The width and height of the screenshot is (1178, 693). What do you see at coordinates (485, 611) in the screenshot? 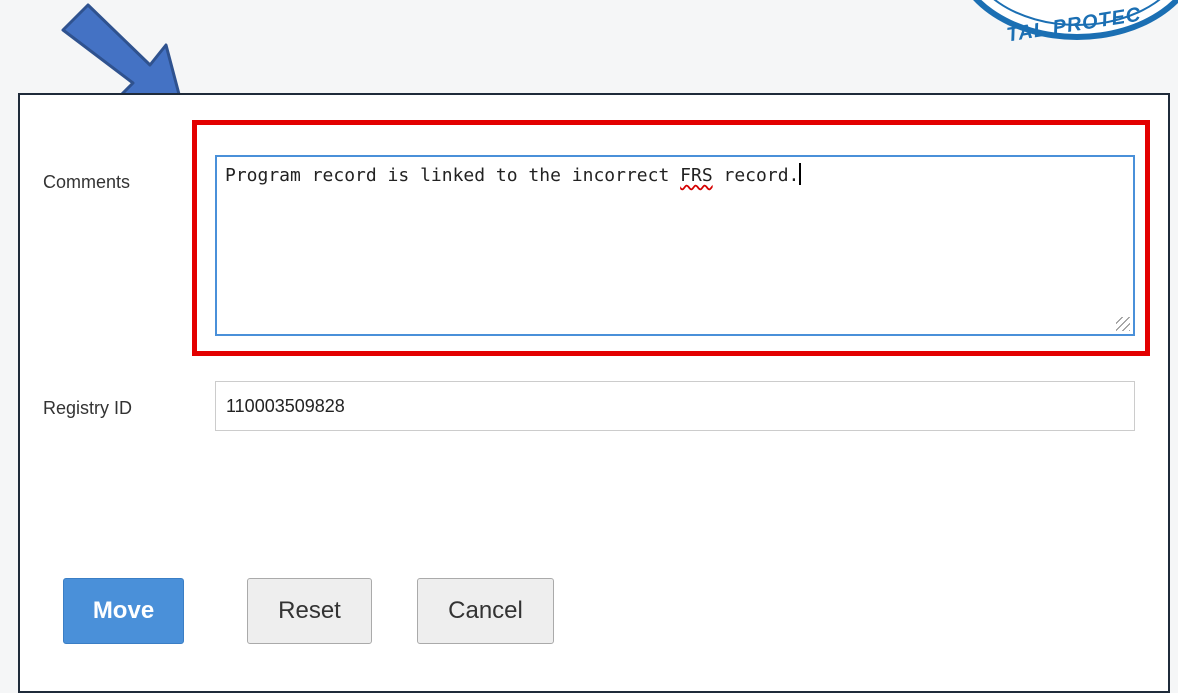
I see `cancel-button: Cancel` at bounding box center [485, 611].